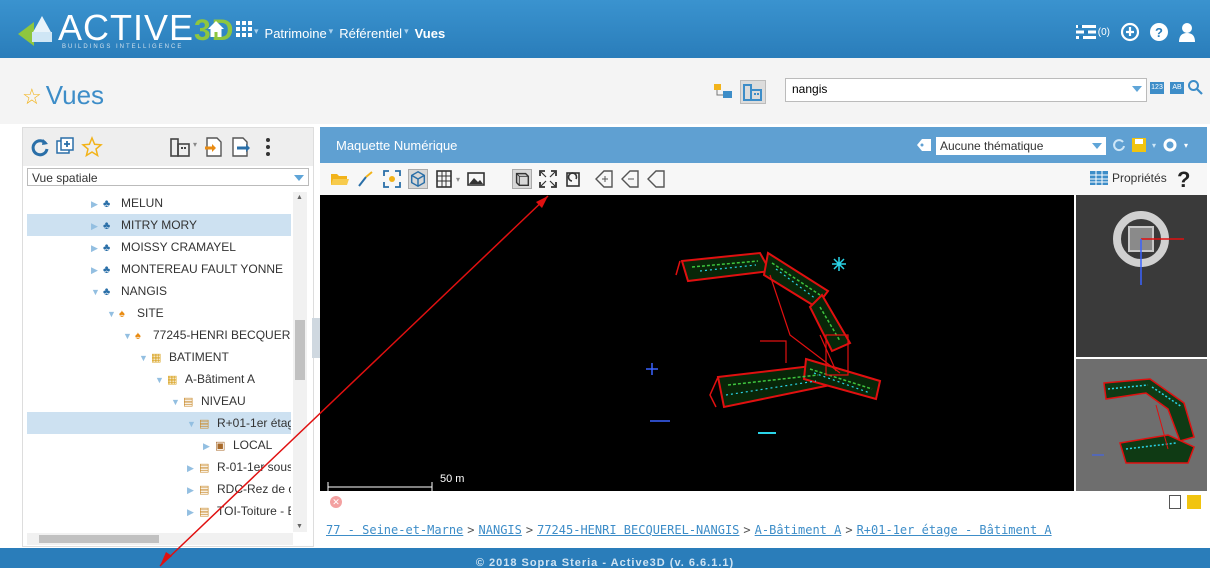 Image resolution: width=1210 pixels, height=568 pixels. What do you see at coordinates (299, 526) in the screenshot?
I see `scroll-down-icon: ▼` at bounding box center [299, 526].